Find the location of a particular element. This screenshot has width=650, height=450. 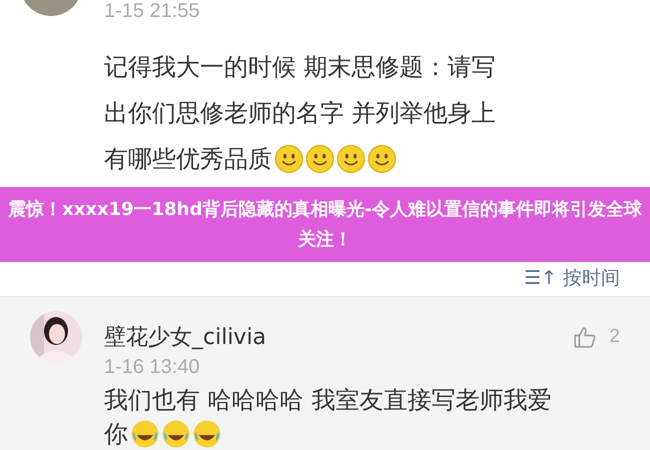

user-name: 壁花少女_cilivia is located at coordinates (338, 337).